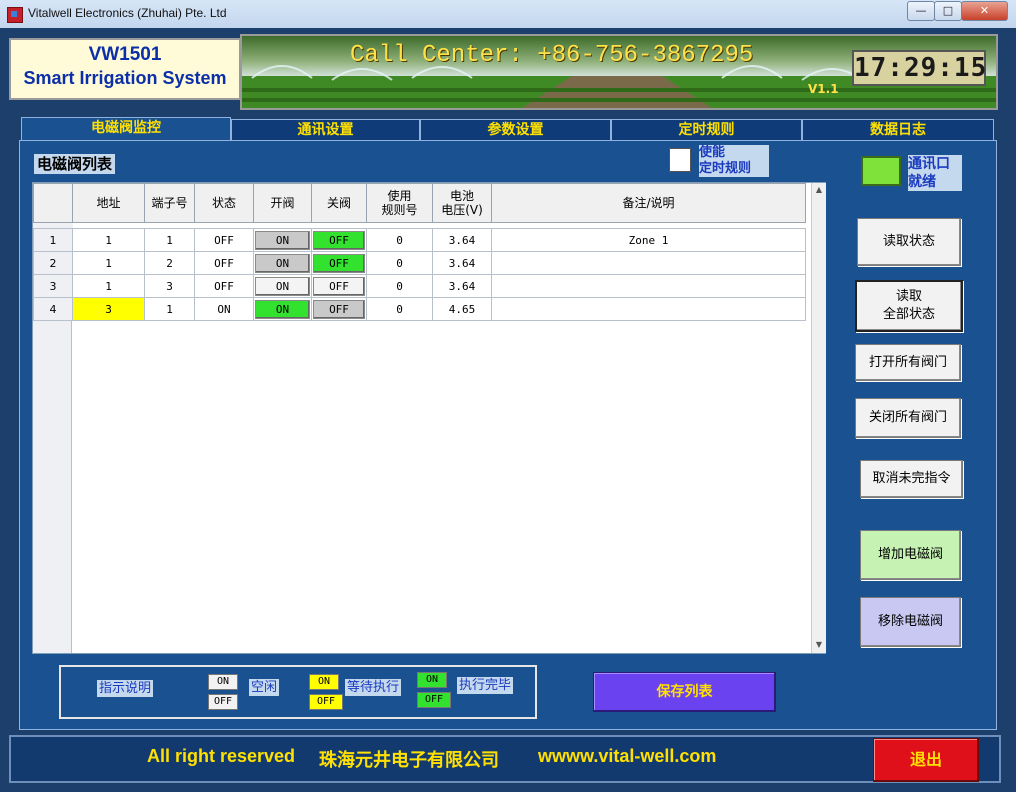 Image resolution: width=1016 pixels, height=792 pixels. I want to click on version-label: V1.1, so click(823, 89).